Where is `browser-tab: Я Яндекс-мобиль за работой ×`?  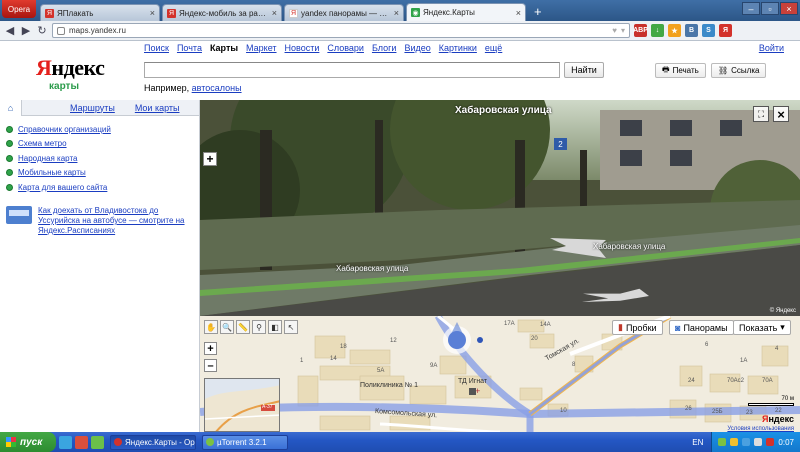 browser-tab: Я Яндекс-мобиль за работой × is located at coordinates (222, 12).